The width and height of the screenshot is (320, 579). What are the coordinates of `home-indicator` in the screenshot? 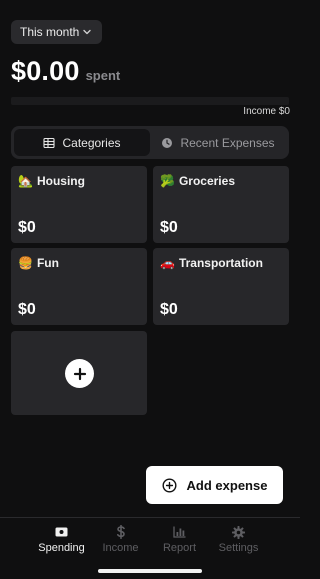 It's located at (150, 571).